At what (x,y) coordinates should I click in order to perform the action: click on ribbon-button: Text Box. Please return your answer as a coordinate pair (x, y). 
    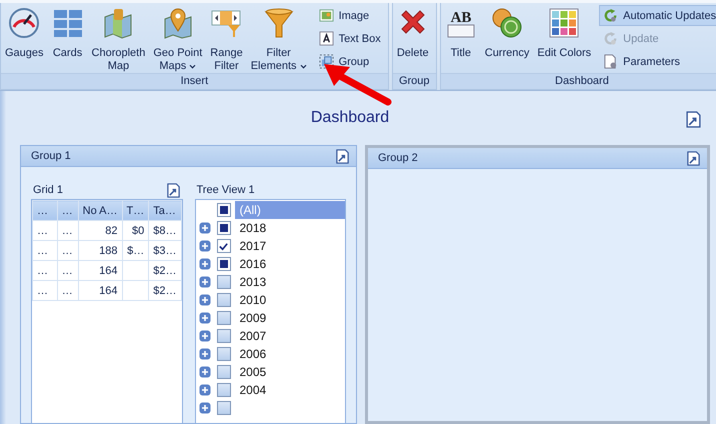
    Looking at the image, I should click on (349, 38).